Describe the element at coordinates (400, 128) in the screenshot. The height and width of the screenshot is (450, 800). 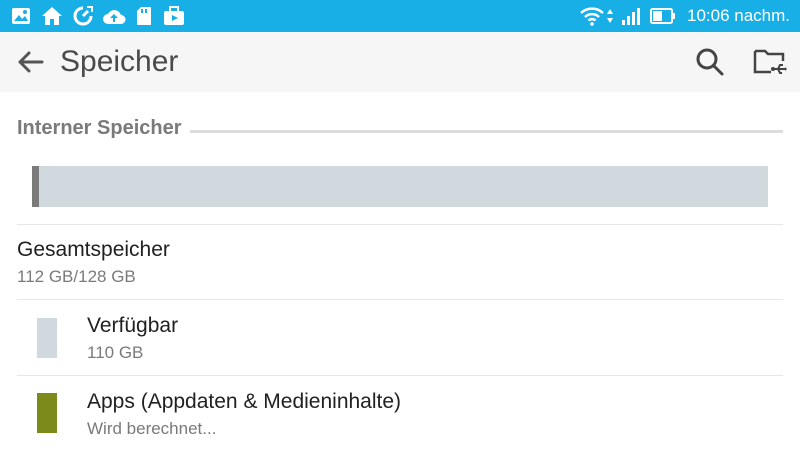
I see `section-header: Interner Speicher` at that location.